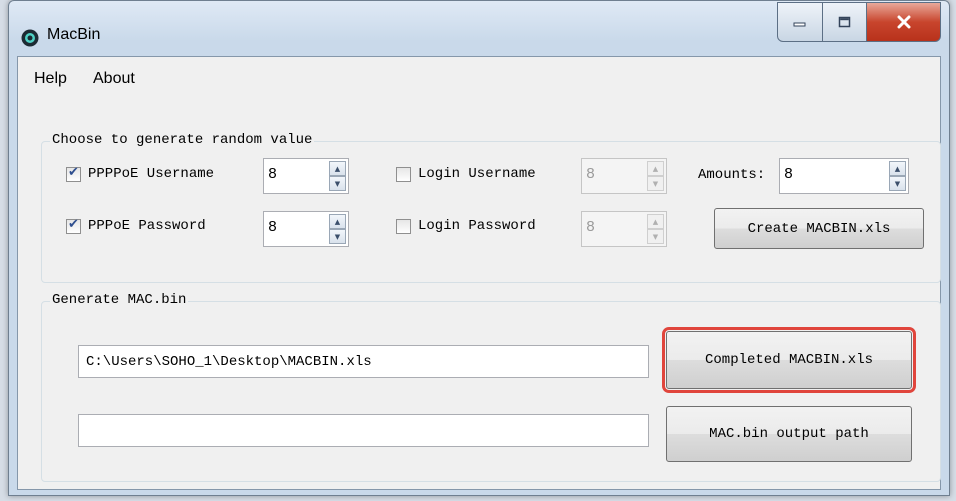  What do you see at coordinates (30, 38) in the screenshot?
I see `app-logo-icon` at bounding box center [30, 38].